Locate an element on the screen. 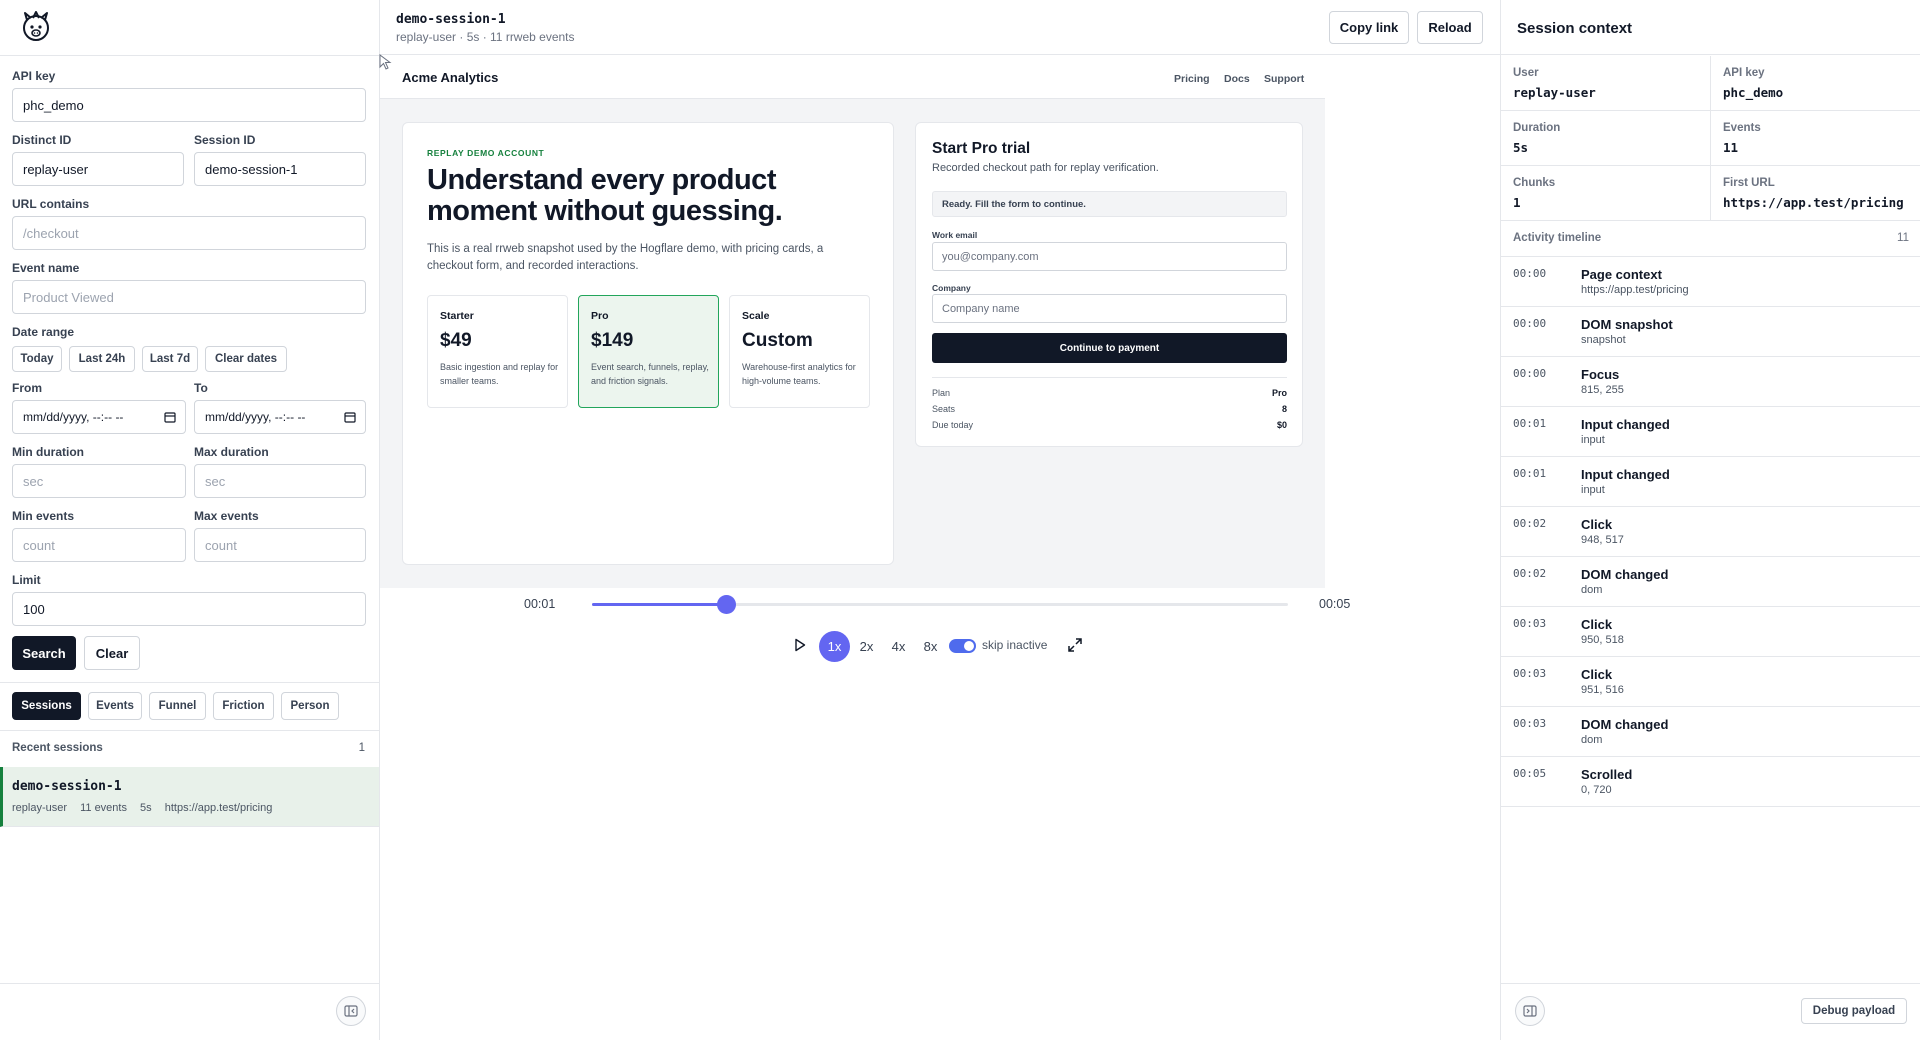  hedgehog-logo-icon is located at coordinates (36, 27).